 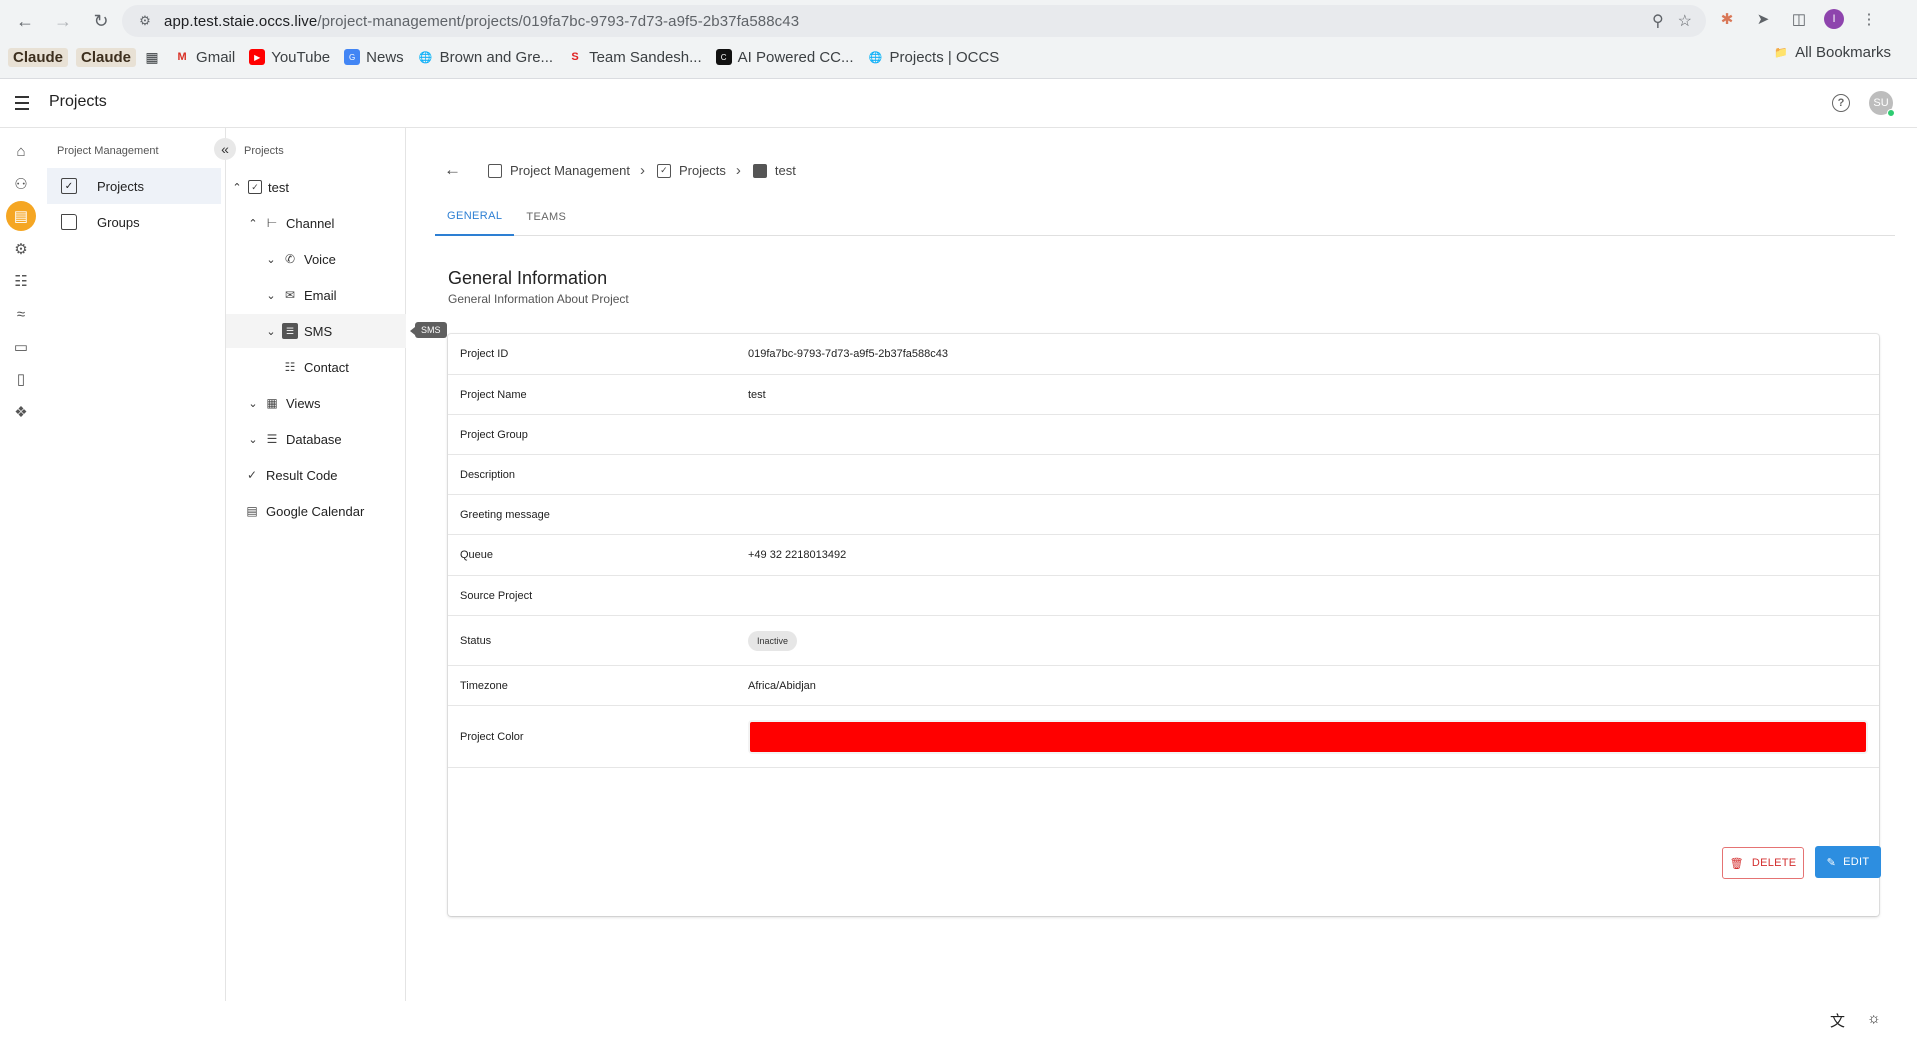 What do you see at coordinates (496, 595) in the screenshot?
I see `row-label: Source Project` at bounding box center [496, 595].